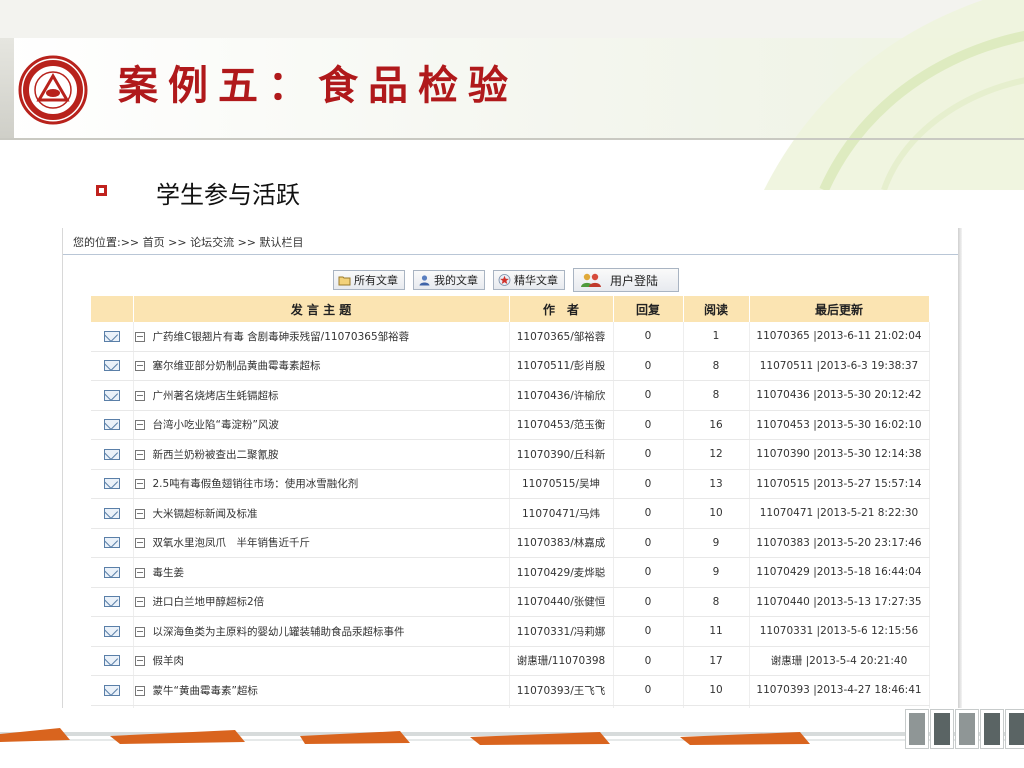 This screenshot has width=1024, height=768. What do you see at coordinates (321, 425) in the screenshot?
I see `subject-cell: 台湾小吃业陷“毒淀粉”风波` at bounding box center [321, 425].